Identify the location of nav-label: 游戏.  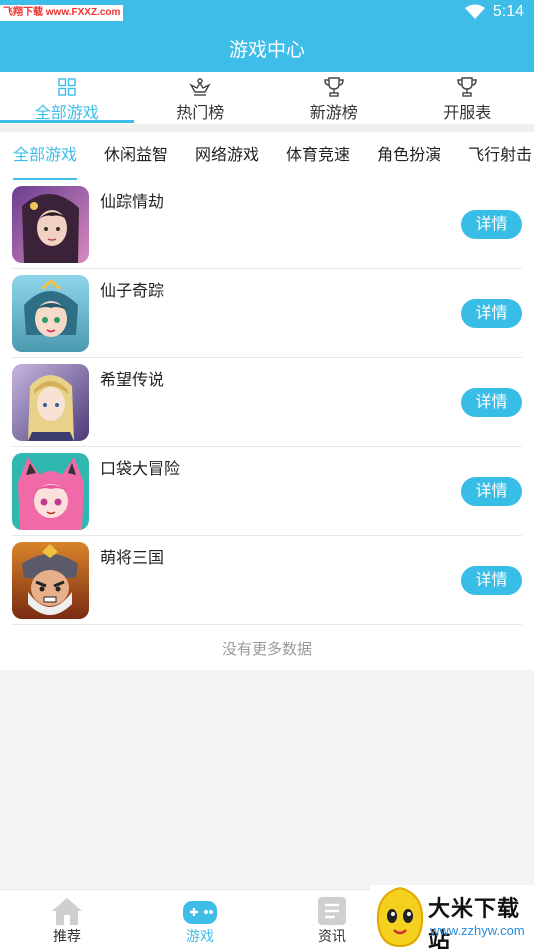
(200, 937).